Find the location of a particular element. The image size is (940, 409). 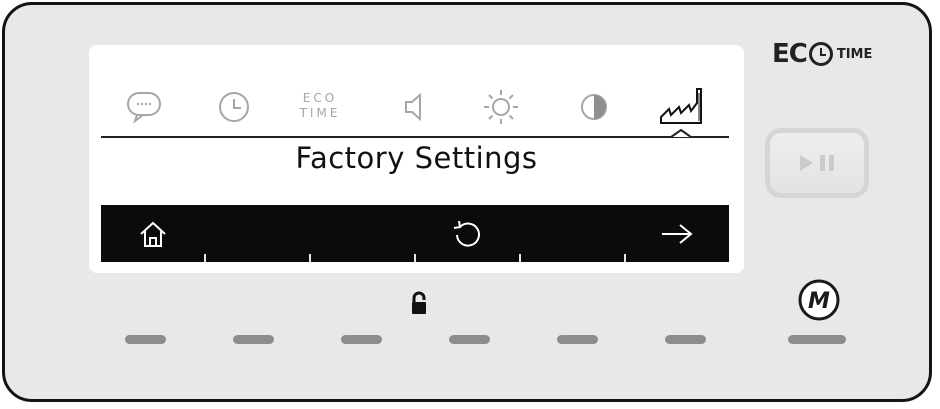

home-button is located at coordinates (153, 233).